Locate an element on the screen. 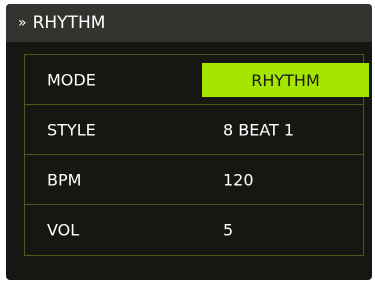 The width and height of the screenshot is (375, 283). style-value: 8 BEAT 1 is located at coordinates (258, 129).